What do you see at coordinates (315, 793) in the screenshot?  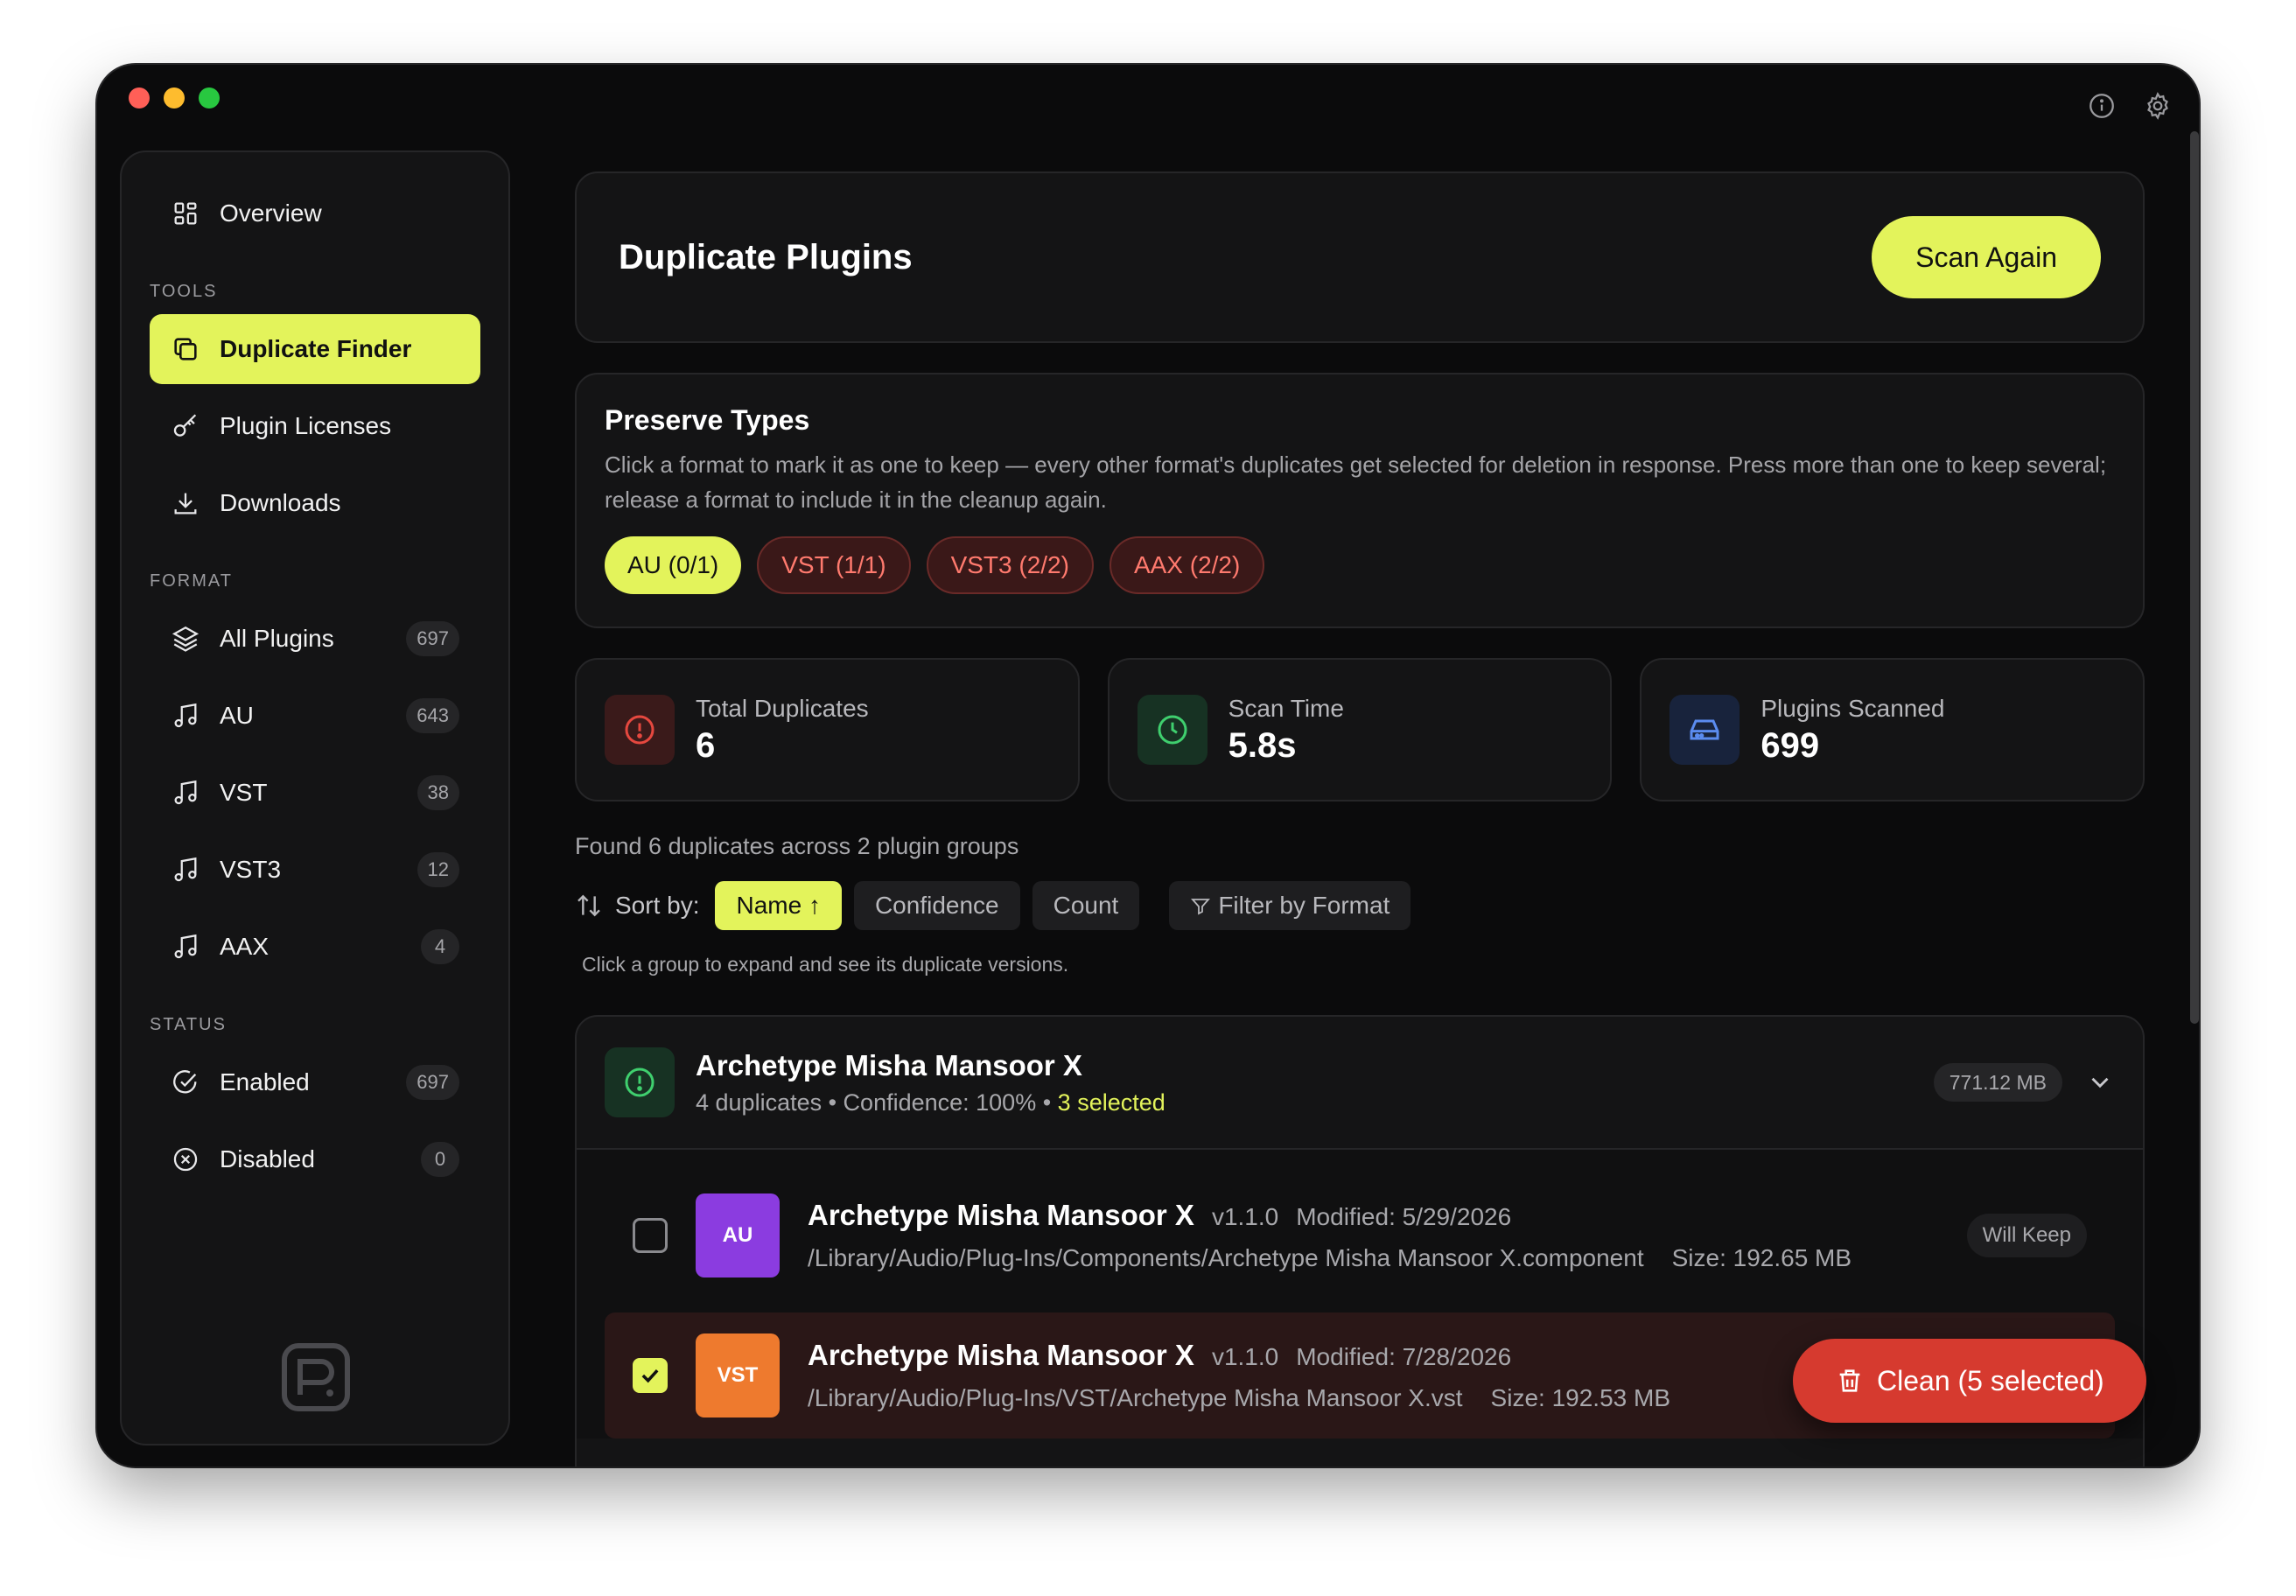 I see `sidebar-item-vst: VST 38` at bounding box center [315, 793].